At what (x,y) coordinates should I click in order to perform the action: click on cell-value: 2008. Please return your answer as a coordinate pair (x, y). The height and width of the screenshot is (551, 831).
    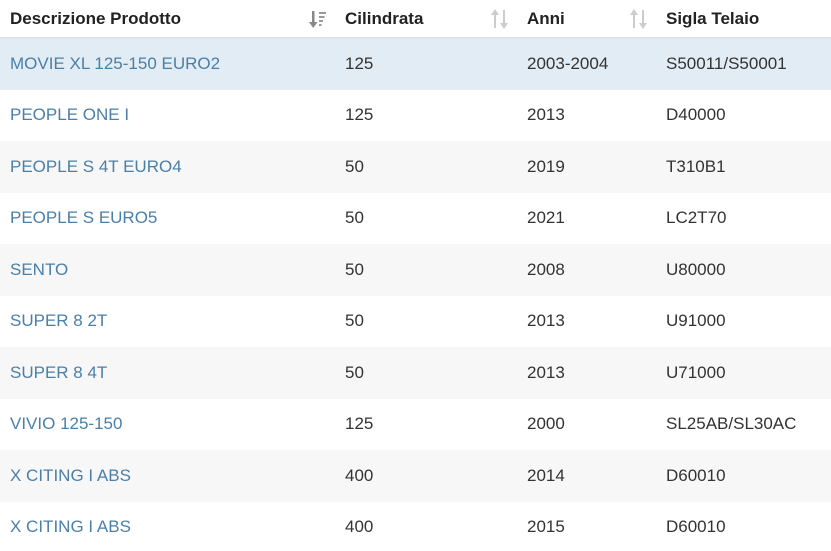
    Looking at the image, I should click on (546, 269).